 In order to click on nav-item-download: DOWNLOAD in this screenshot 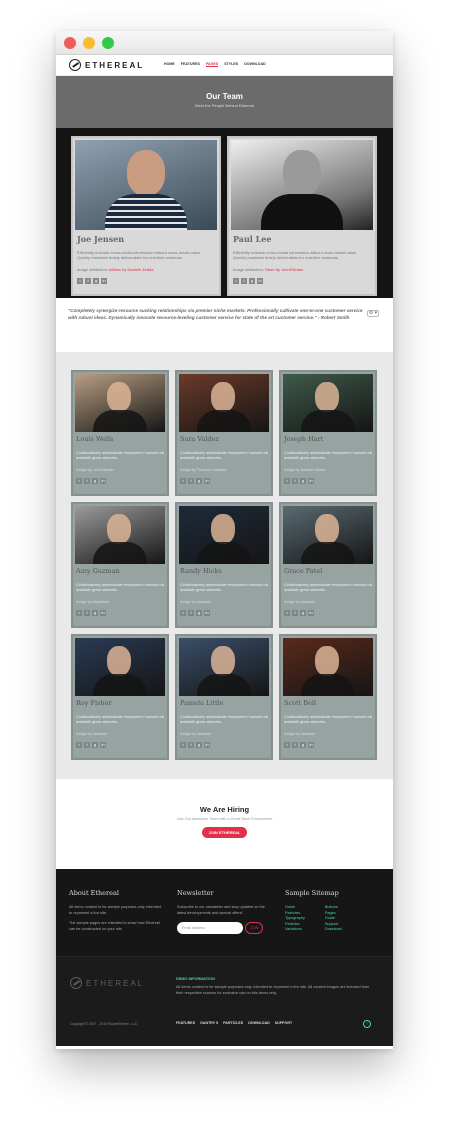, I will do `click(255, 64)`.